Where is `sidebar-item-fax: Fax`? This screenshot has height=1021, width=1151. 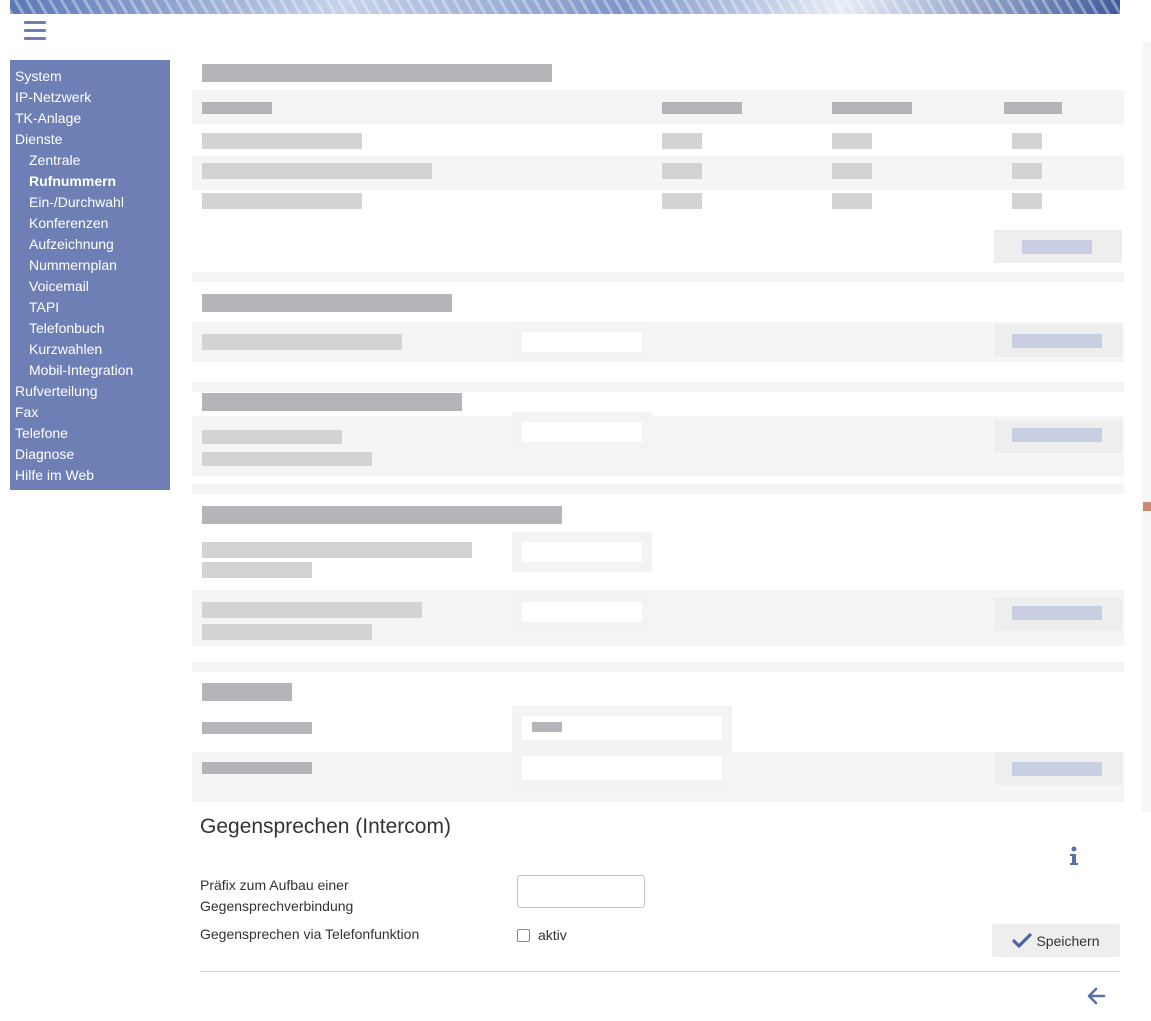
sidebar-item-fax: Fax is located at coordinates (90, 412).